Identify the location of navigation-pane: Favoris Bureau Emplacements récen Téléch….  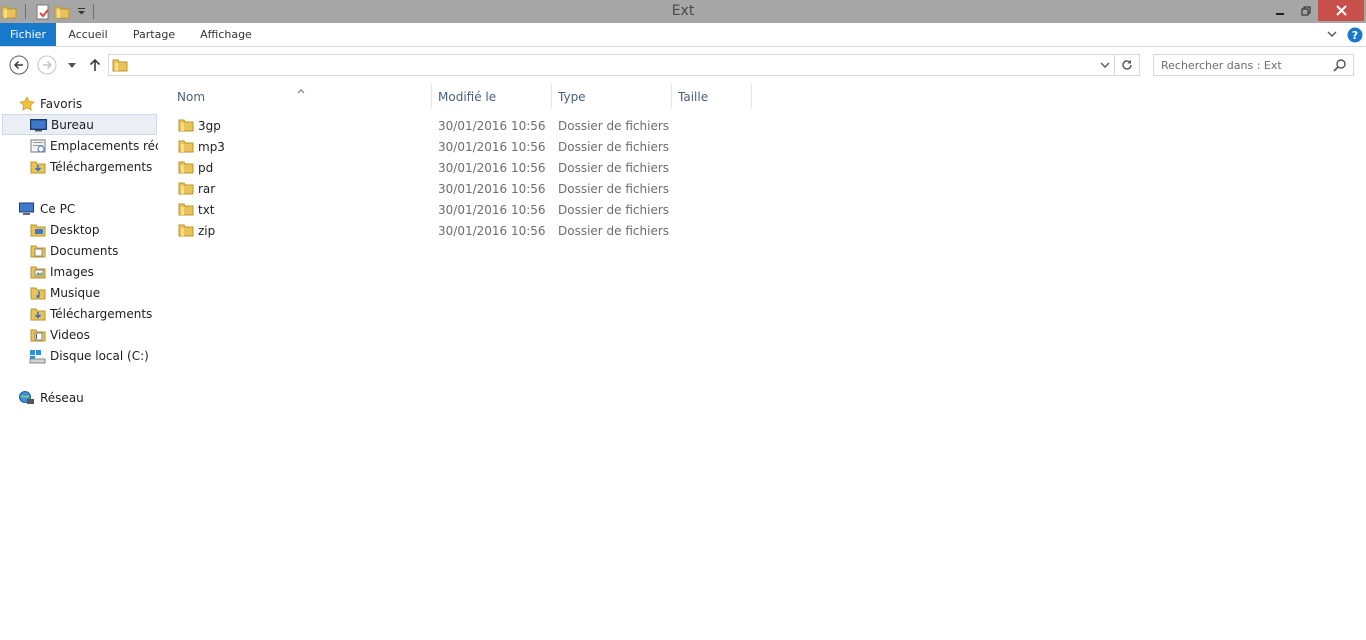
(80, 361).